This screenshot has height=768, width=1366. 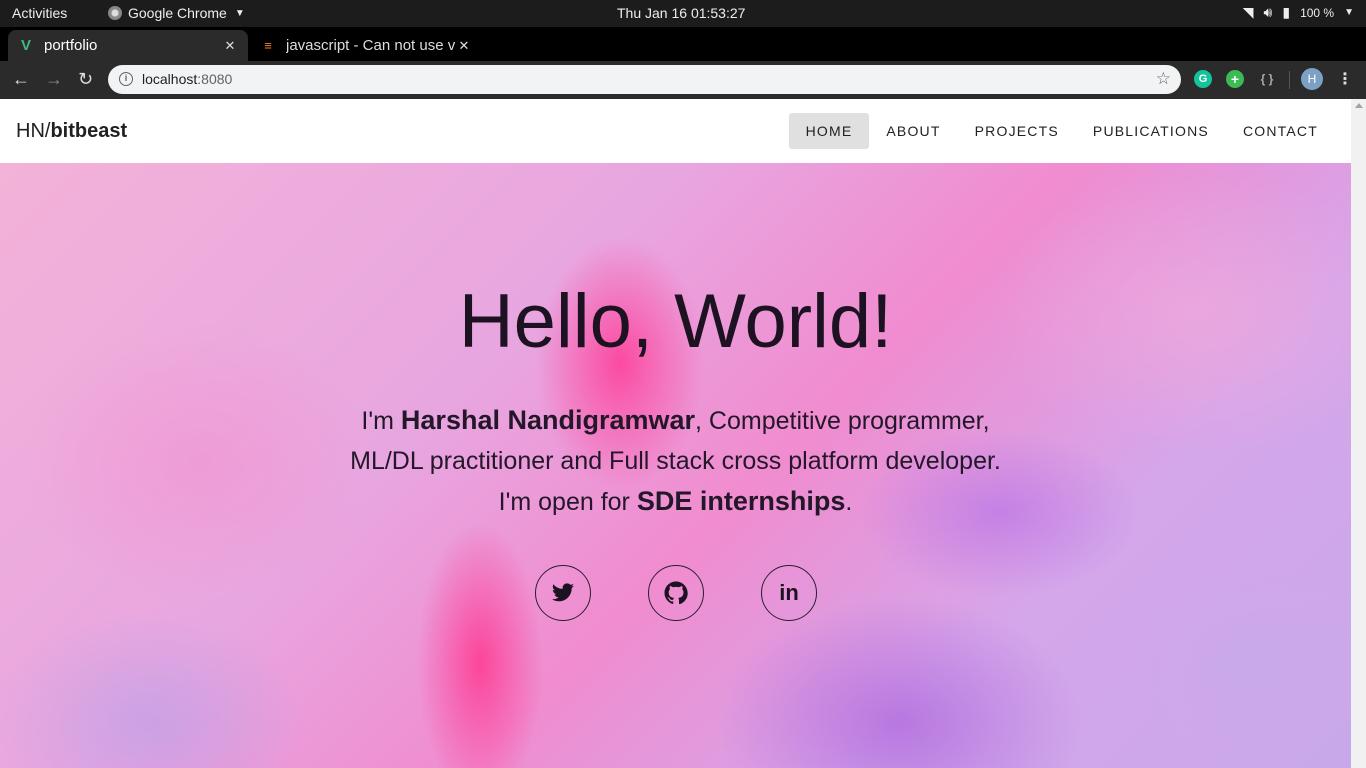 What do you see at coordinates (128, 45) in the screenshot?
I see `tab-portfolio: V portfolio ✕` at bounding box center [128, 45].